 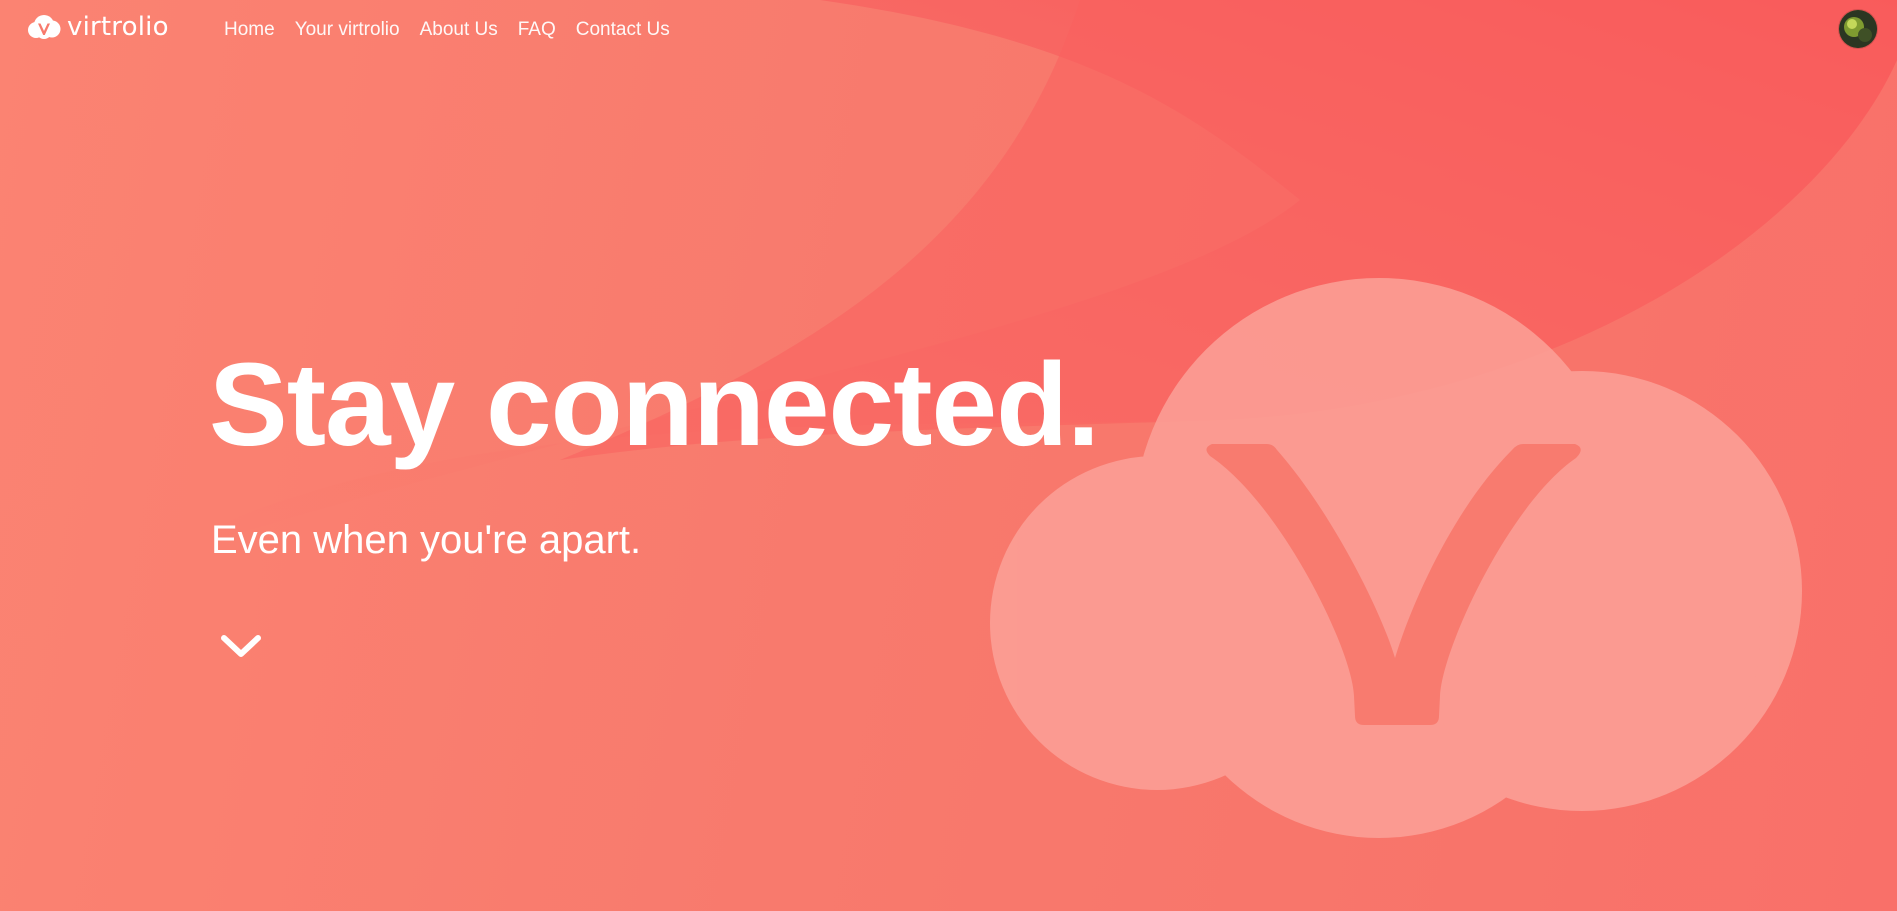 What do you see at coordinates (241, 645) in the screenshot?
I see `chevron-down-icon` at bounding box center [241, 645].